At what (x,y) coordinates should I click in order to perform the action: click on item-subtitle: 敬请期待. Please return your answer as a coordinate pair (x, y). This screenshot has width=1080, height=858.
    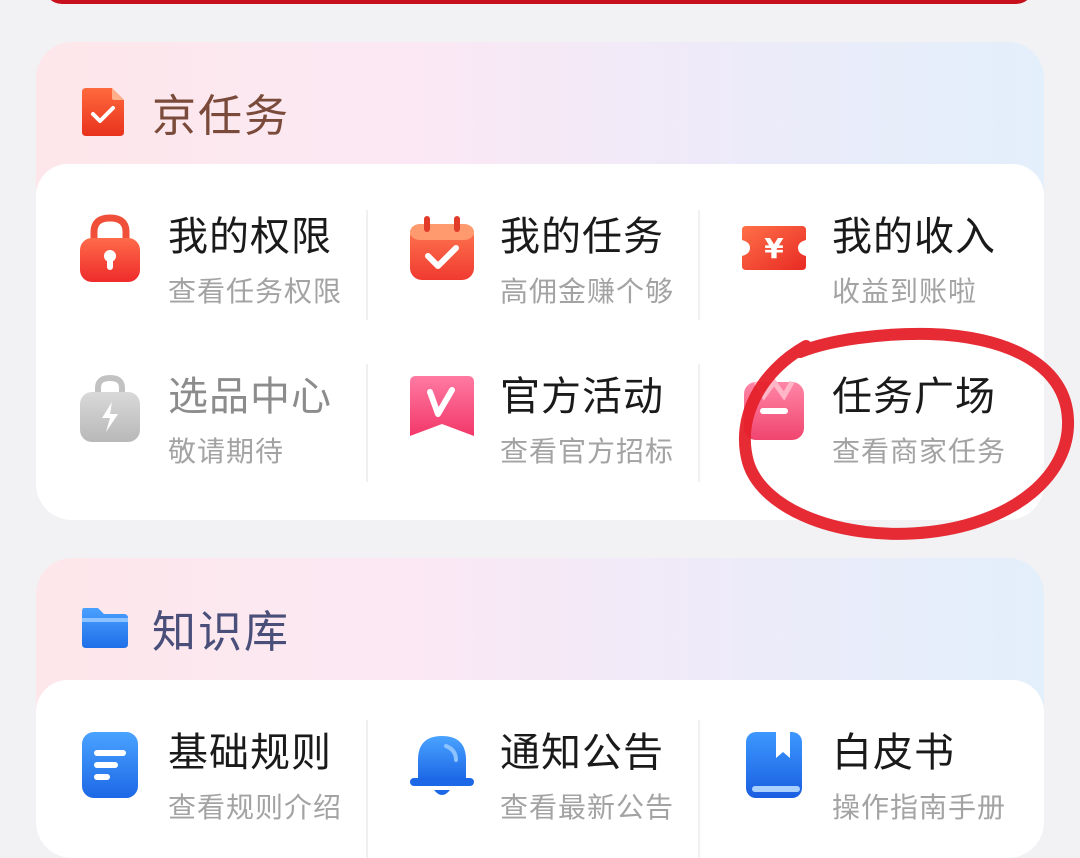
    Looking at the image, I should click on (226, 451).